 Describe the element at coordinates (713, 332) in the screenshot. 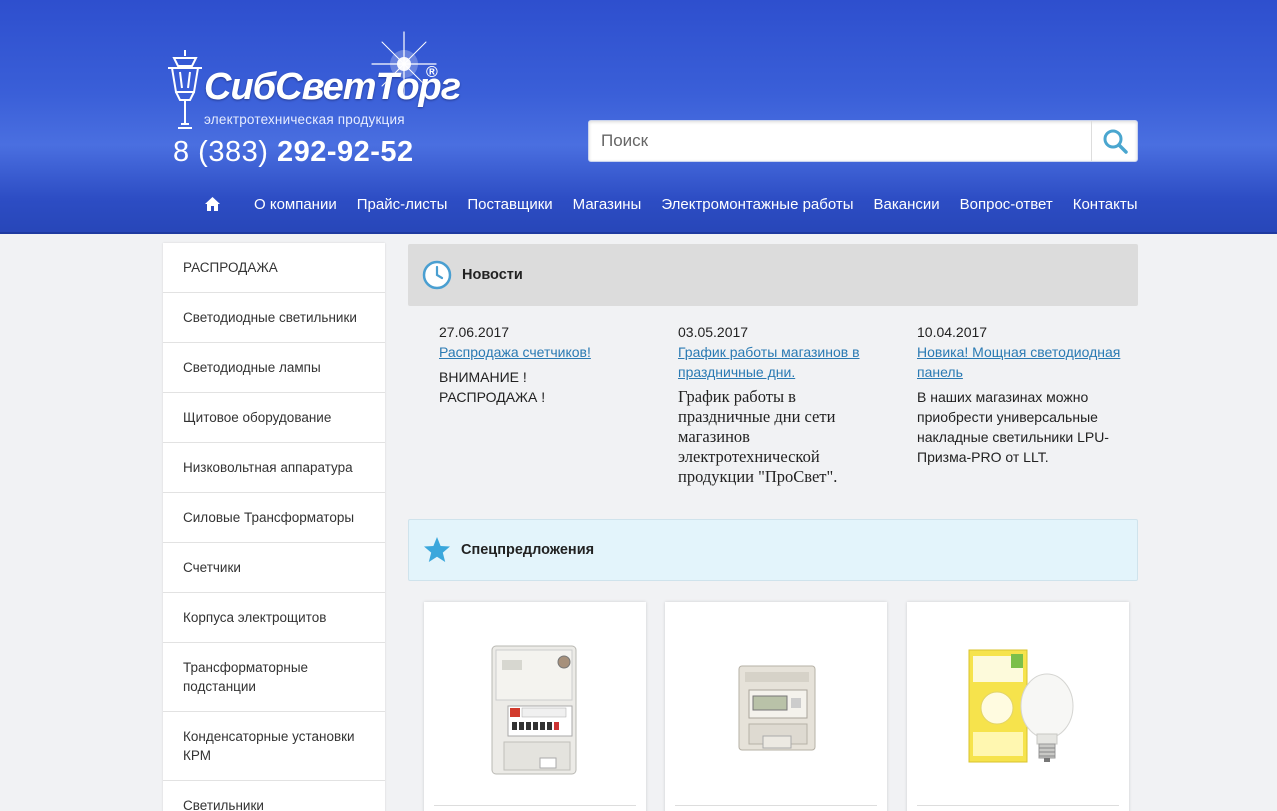

I see `news-date: 03.05.2017` at that location.